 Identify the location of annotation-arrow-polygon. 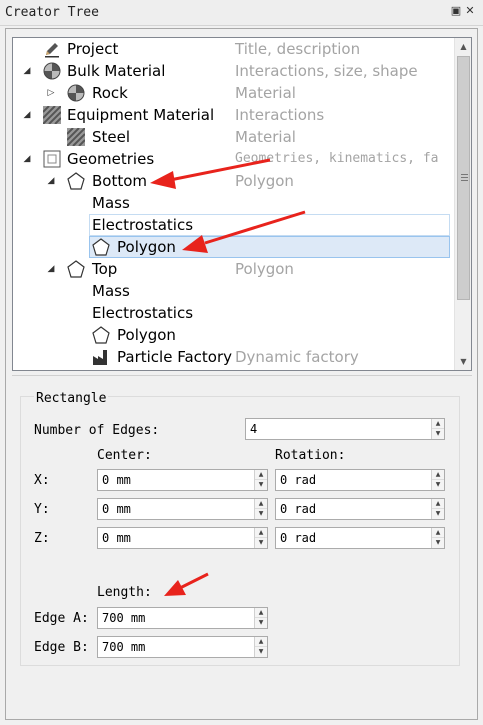
(244, 231).